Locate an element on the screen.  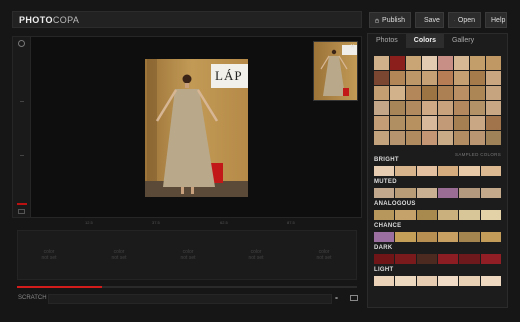
help-button: Help is located at coordinates (496, 20).